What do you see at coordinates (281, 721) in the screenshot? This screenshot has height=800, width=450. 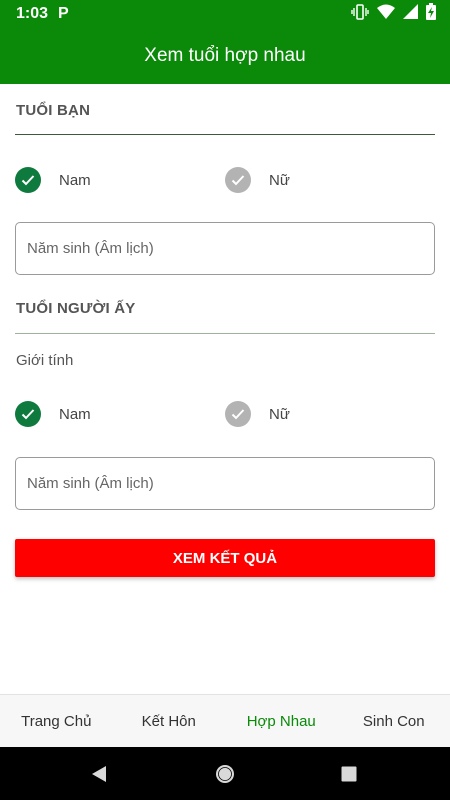 I see `tab-compatibility: Hợp Nhau` at bounding box center [281, 721].